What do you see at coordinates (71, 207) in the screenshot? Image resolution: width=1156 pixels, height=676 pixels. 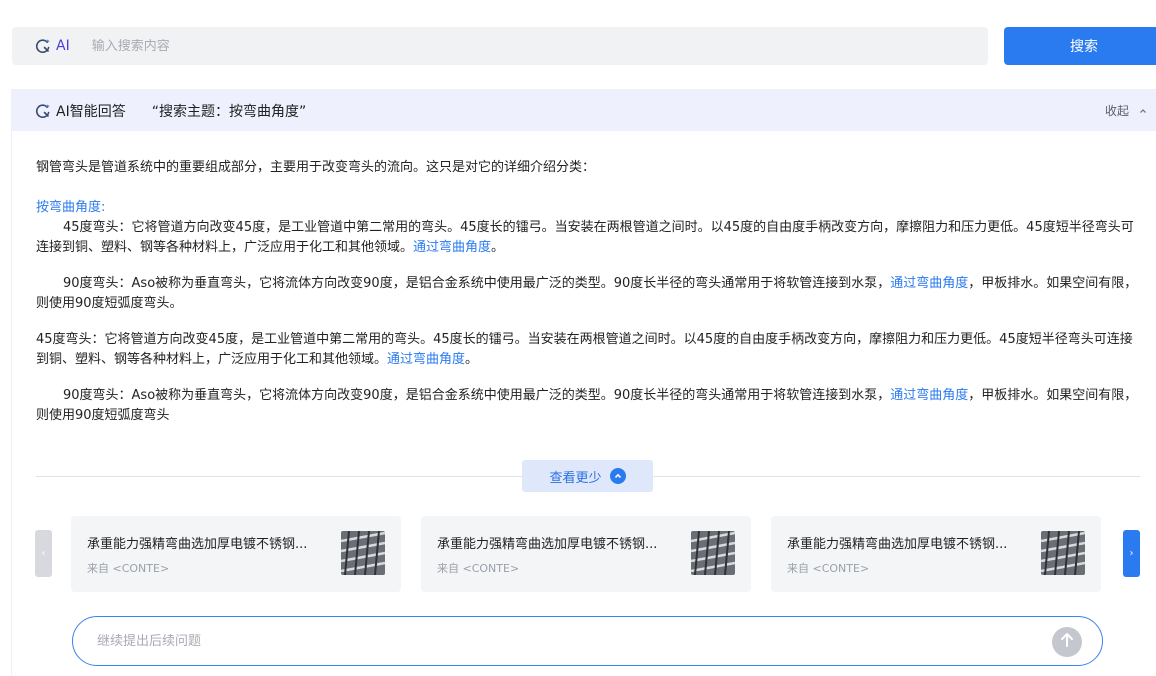 I see `category-title: 按弯曲角度:` at bounding box center [71, 207].